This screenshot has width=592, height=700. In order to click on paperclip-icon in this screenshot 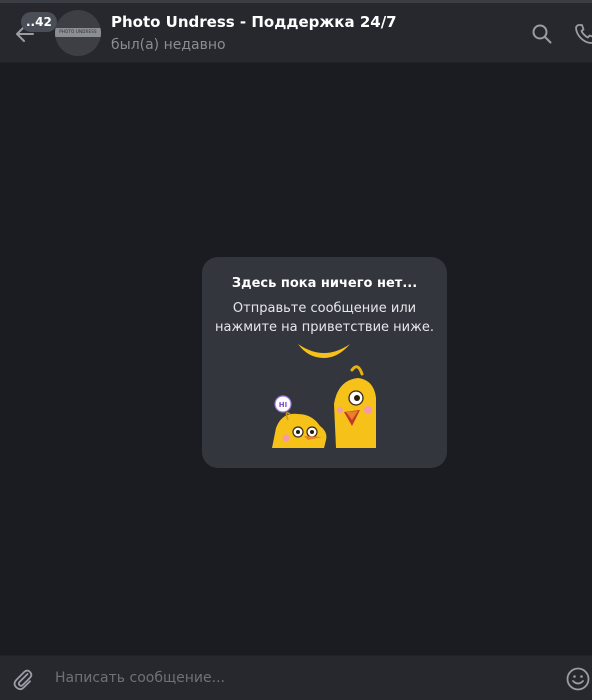, I will do `click(23, 680)`.